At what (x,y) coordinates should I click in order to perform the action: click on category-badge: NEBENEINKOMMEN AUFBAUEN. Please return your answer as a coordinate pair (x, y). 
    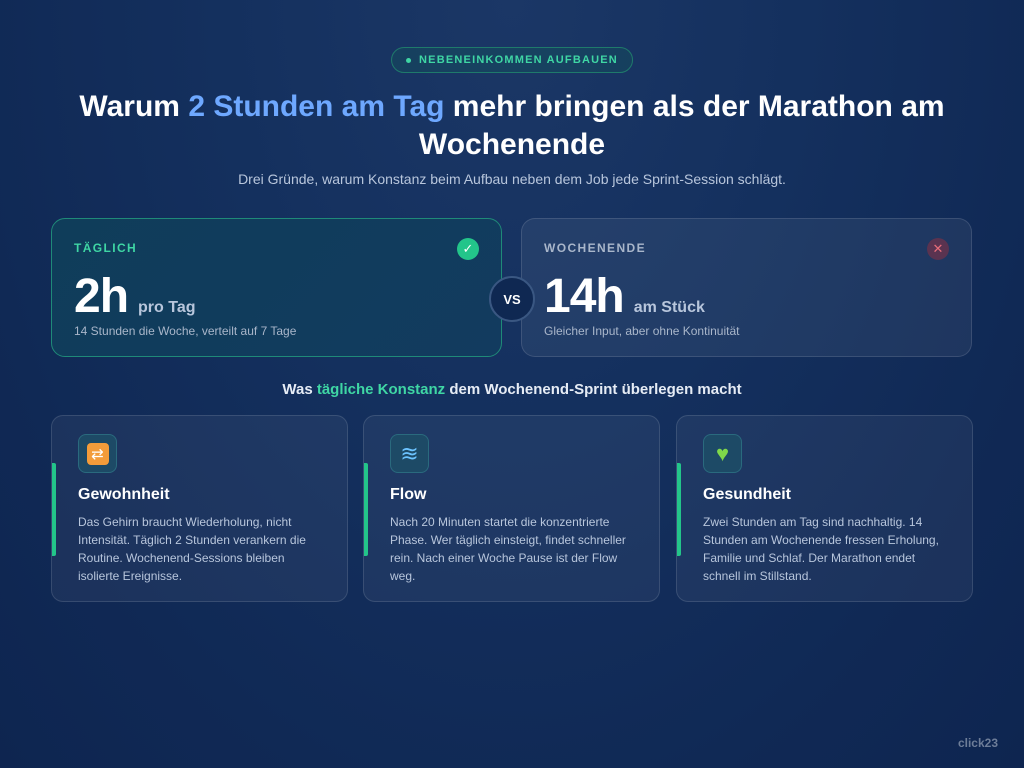
    Looking at the image, I should click on (512, 60).